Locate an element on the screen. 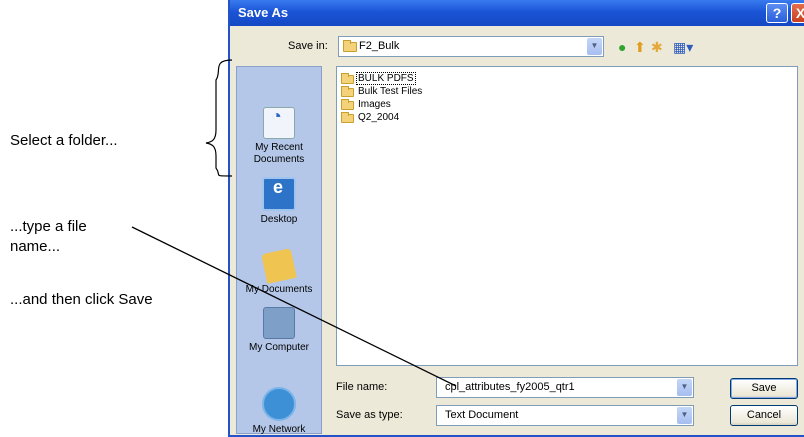  file-name: Bulk Test Files is located at coordinates (390, 91).